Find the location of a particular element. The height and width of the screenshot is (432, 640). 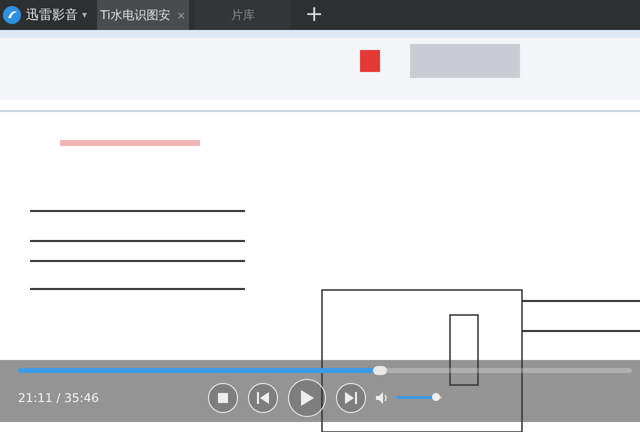

play-button is located at coordinates (307, 397).